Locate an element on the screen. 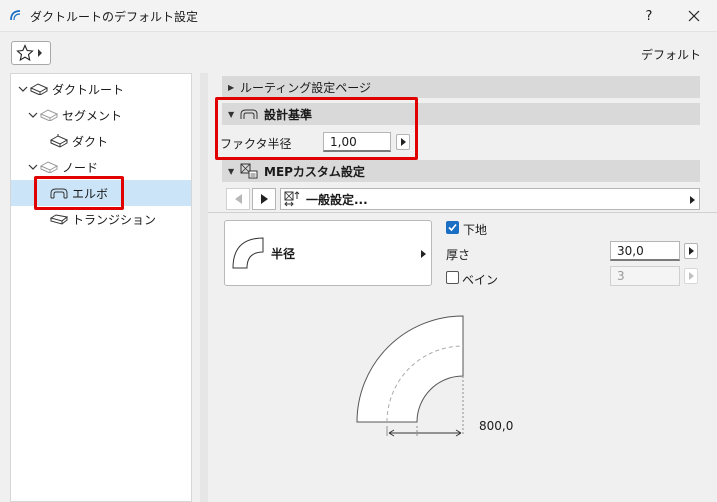 Image resolution: width=717 pixels, height=502 pixels. section-mep-header: ▼ MEPカスタム設定 is located at coordinates (461, 171).